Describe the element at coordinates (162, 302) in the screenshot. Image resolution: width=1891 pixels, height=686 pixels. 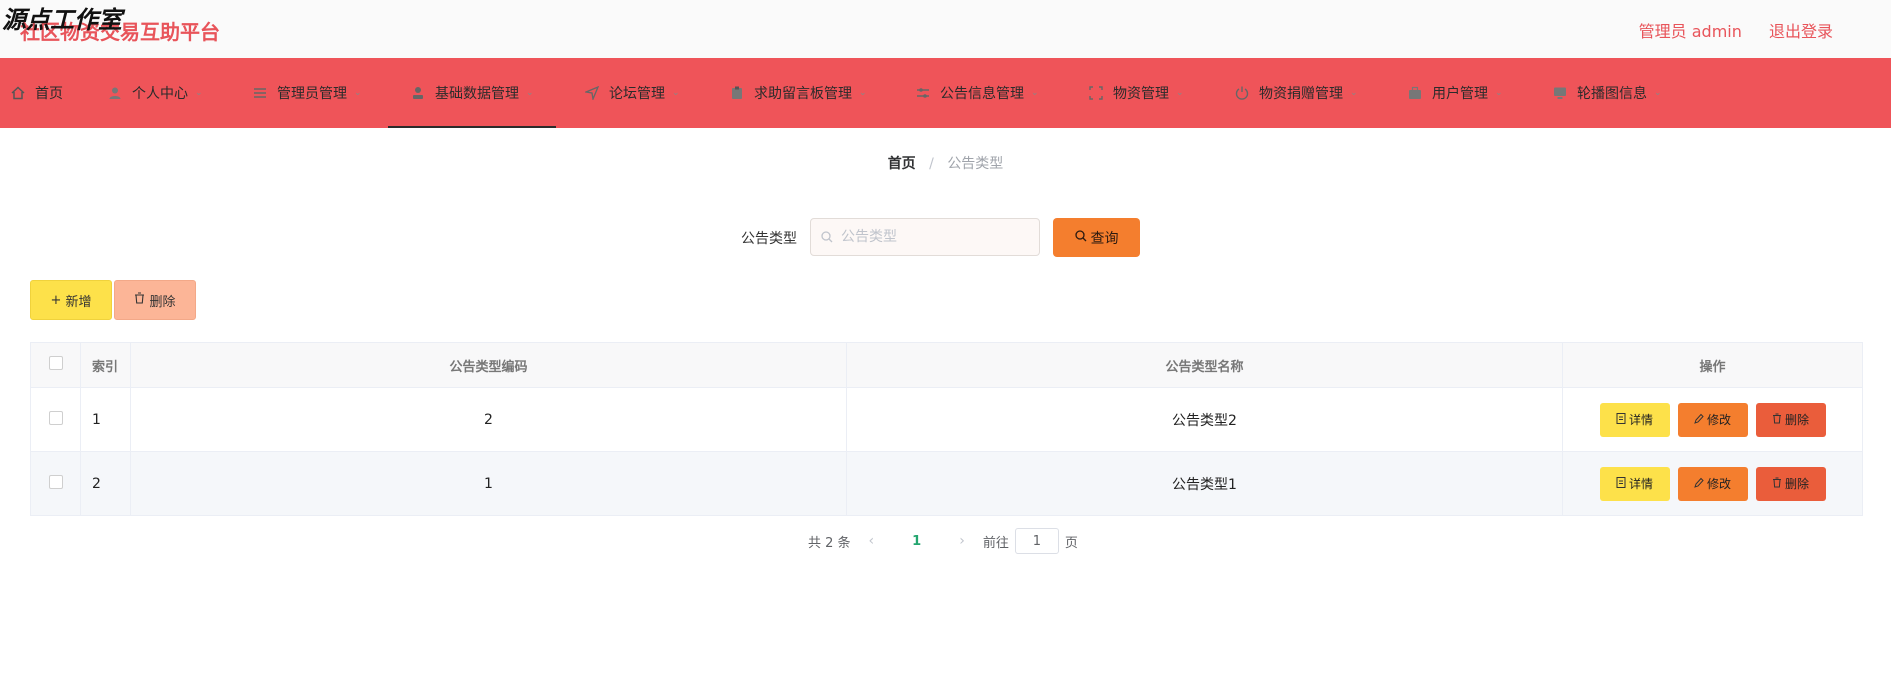
I see `bulk-delete-button-label: 删除` at that location.